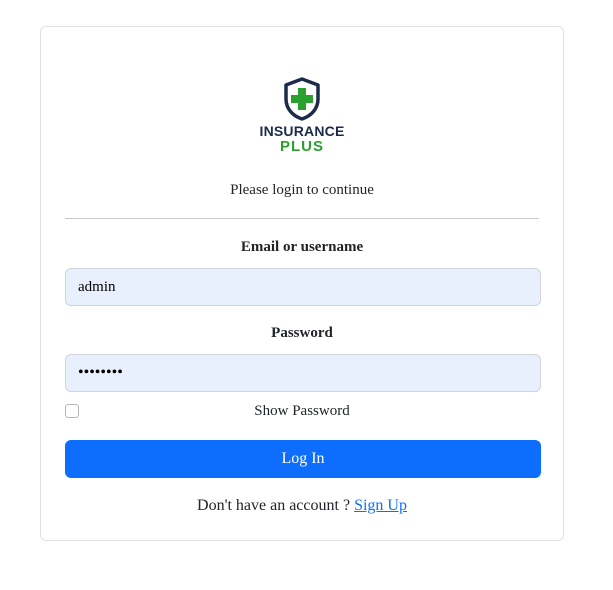 This screenshot has width=613, height=590. I want to click on signup-row: Don't have an account ? Sign Up, so click(302, 506).